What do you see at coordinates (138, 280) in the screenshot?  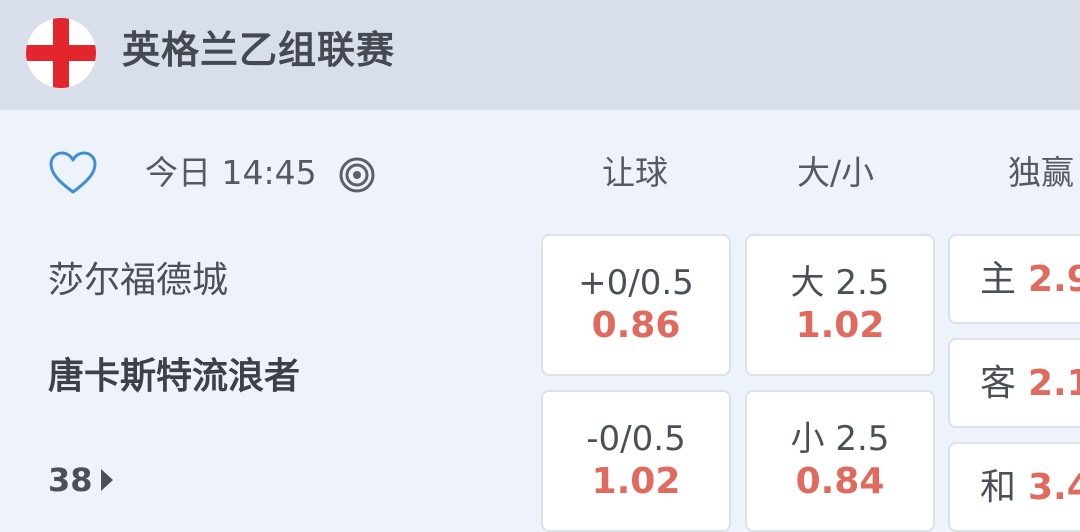 I see `home-team-name: 莎尔福德城` at bounding box center [138, 280].